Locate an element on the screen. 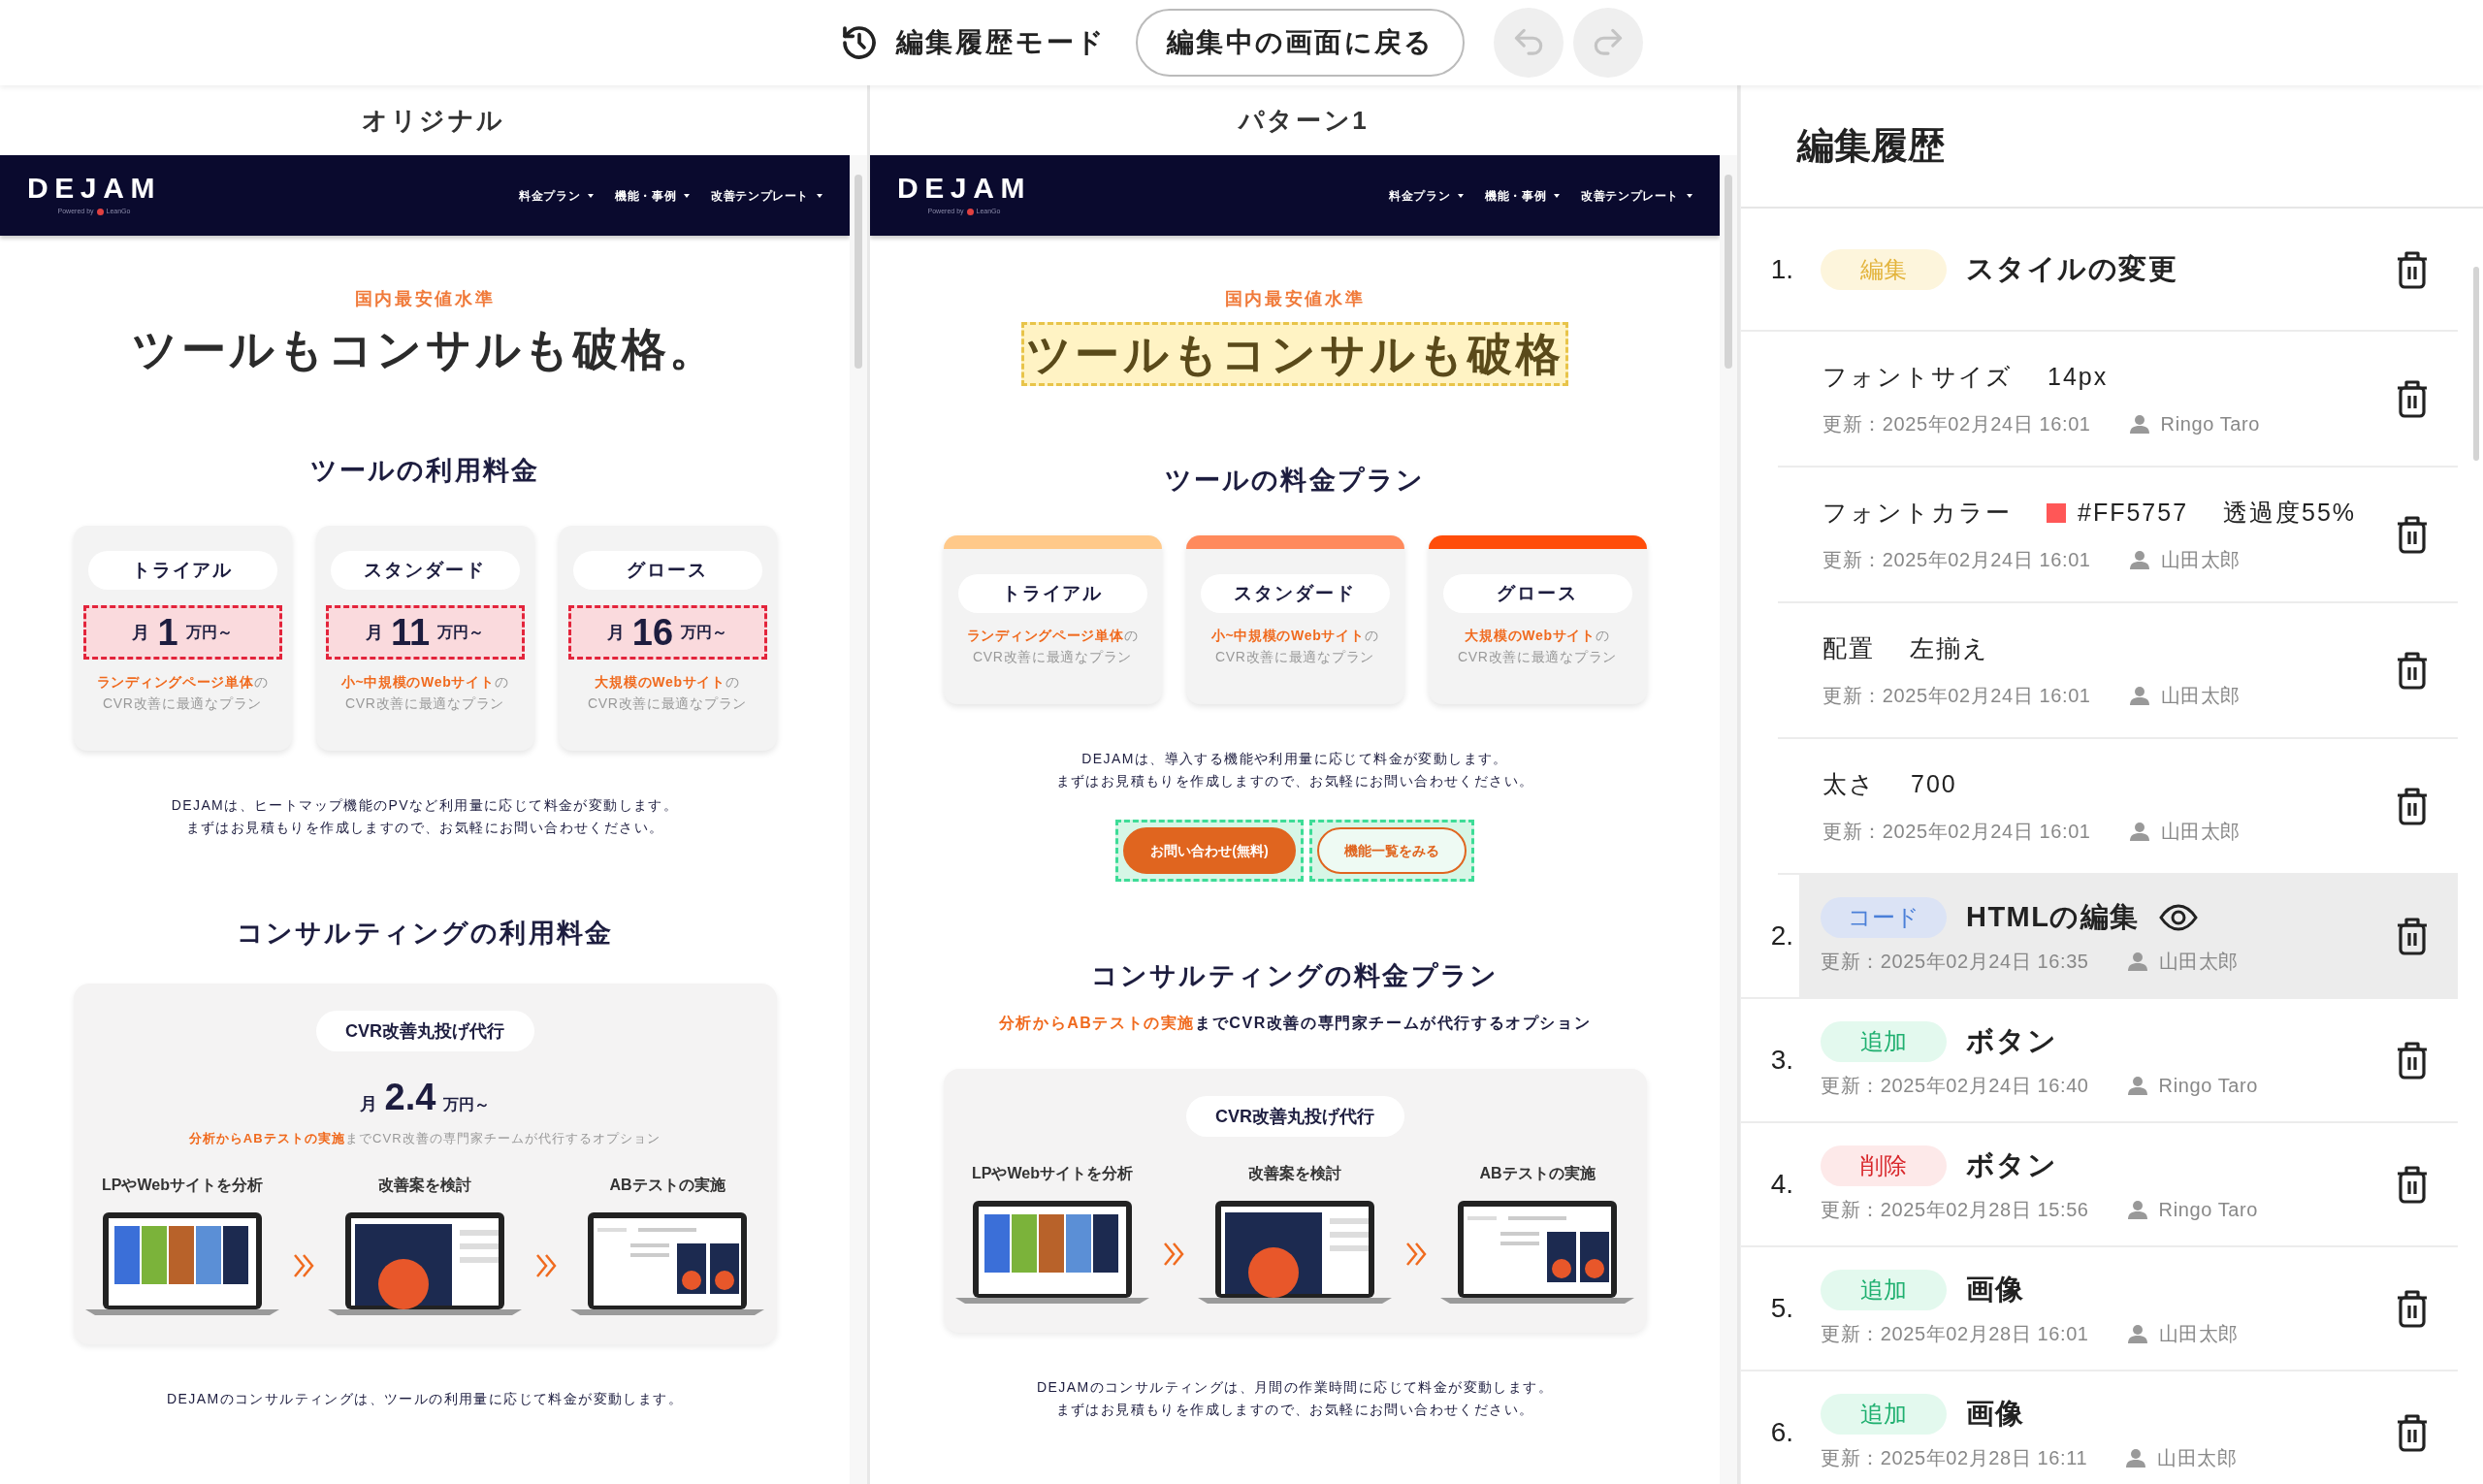 The height and width of the screenshot is (1484, 2483). change-item: フォントカラー #FF5757 透過度55% 更新：2025年02月24日 16:01 山田太郎 is located at coordinates (2118, 536).